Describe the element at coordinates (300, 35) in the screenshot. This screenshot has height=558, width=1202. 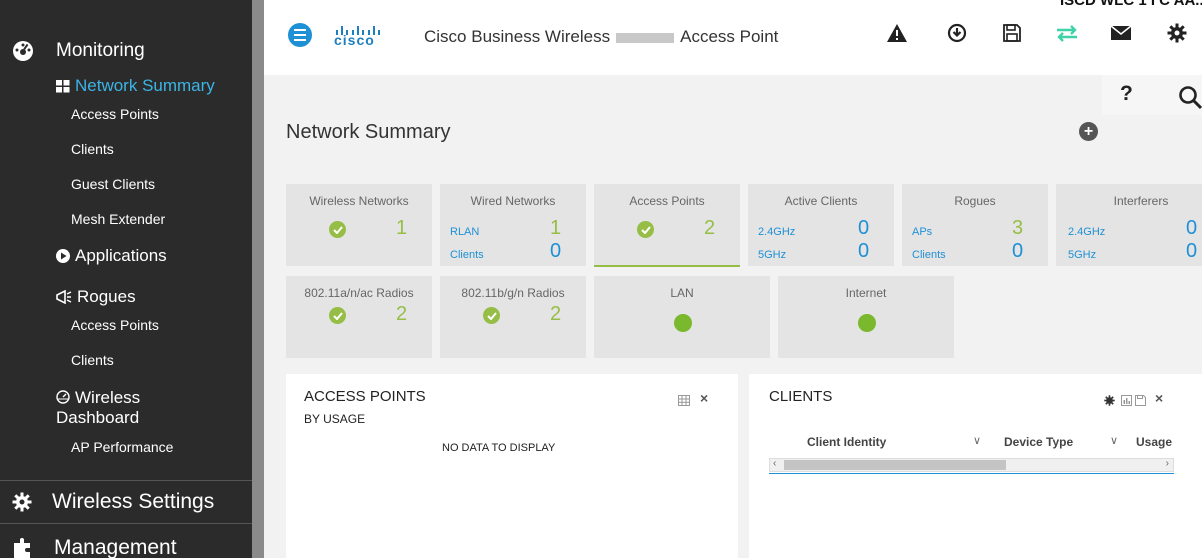
I see `menu-toggle-button` at that location.